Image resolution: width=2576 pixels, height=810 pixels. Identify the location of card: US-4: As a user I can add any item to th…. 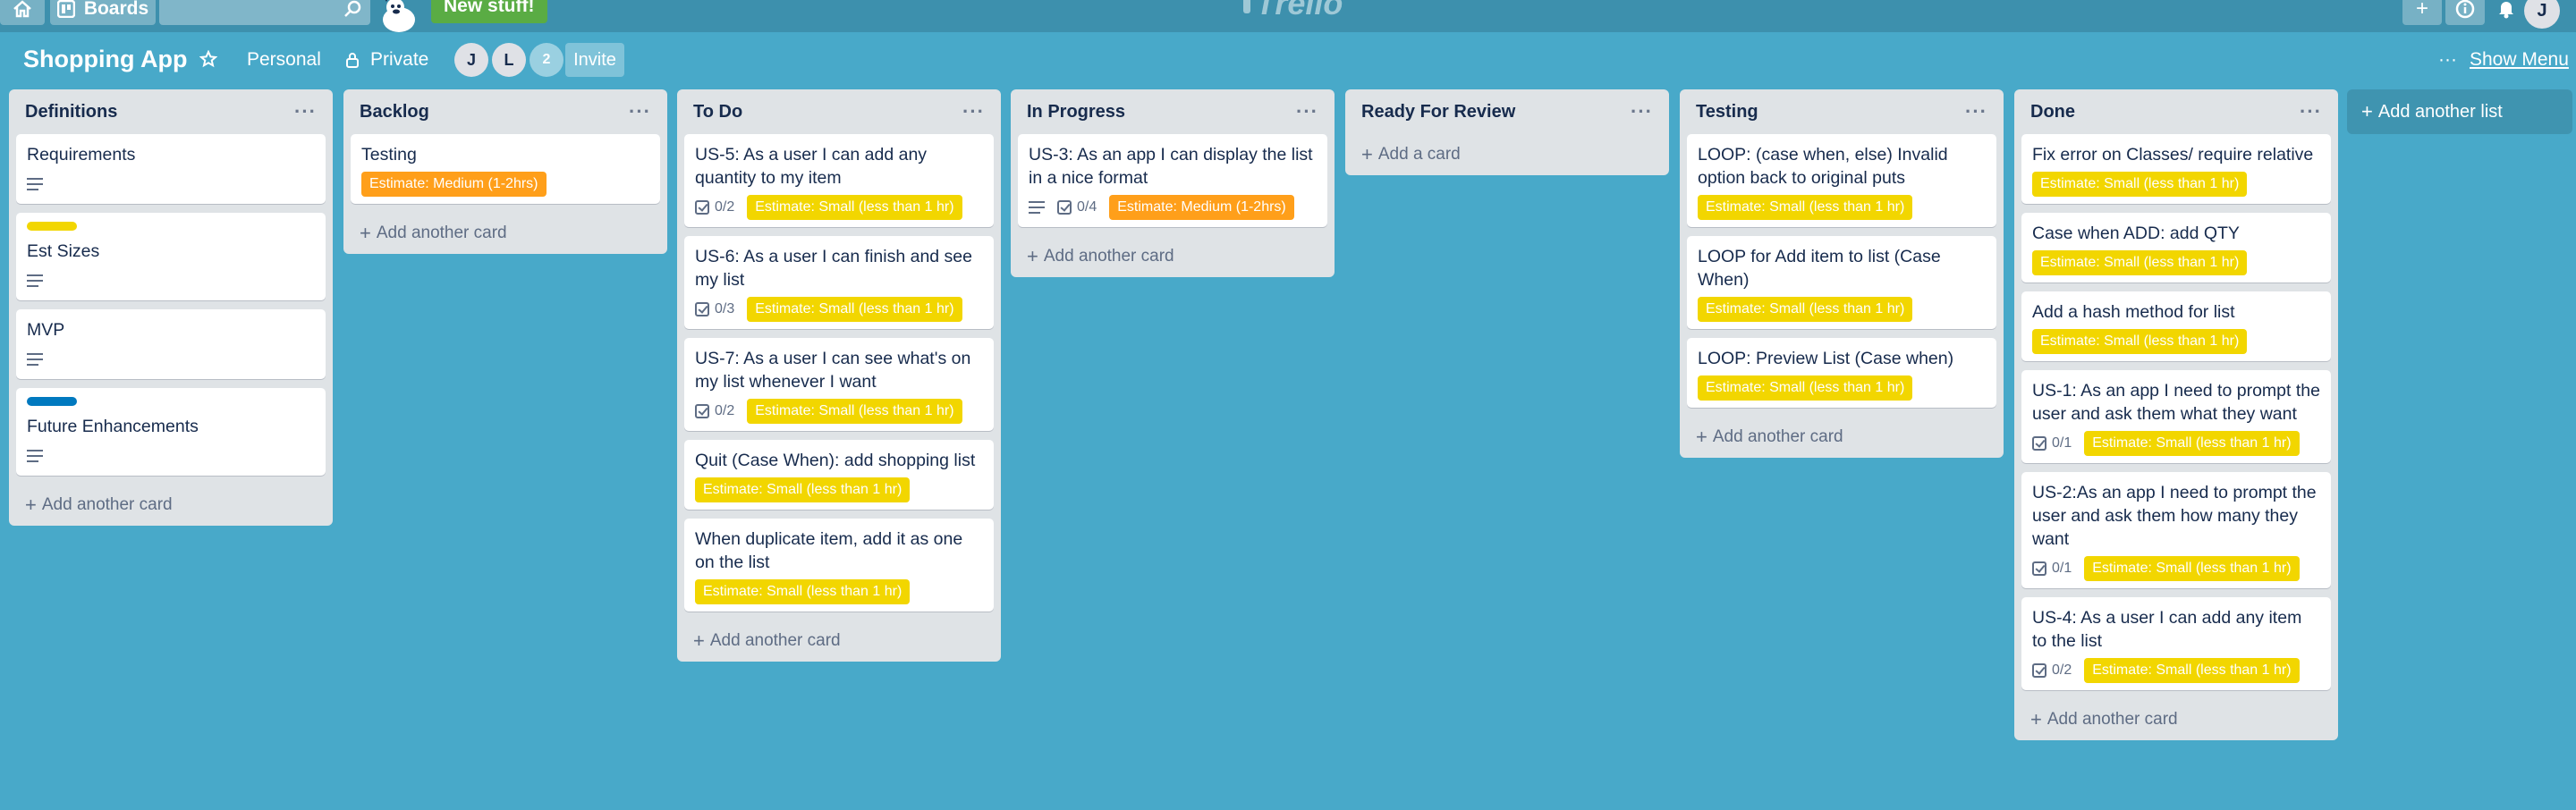
(2176, 643).